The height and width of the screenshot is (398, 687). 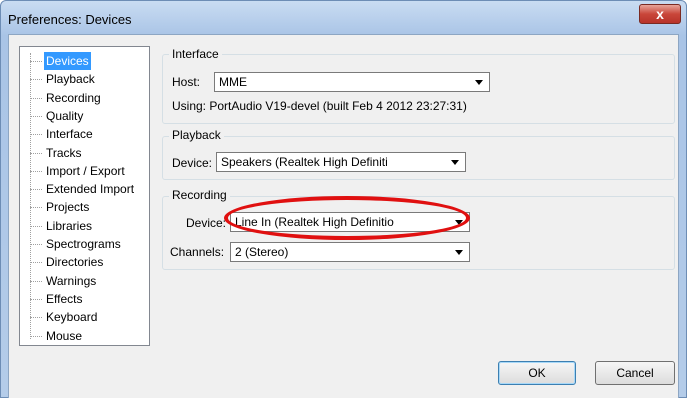 What do you see at coordinates (71, 281) in the screenshot?
I see `tree-item-warnings: Warnings` at bounding box center [71, 281].